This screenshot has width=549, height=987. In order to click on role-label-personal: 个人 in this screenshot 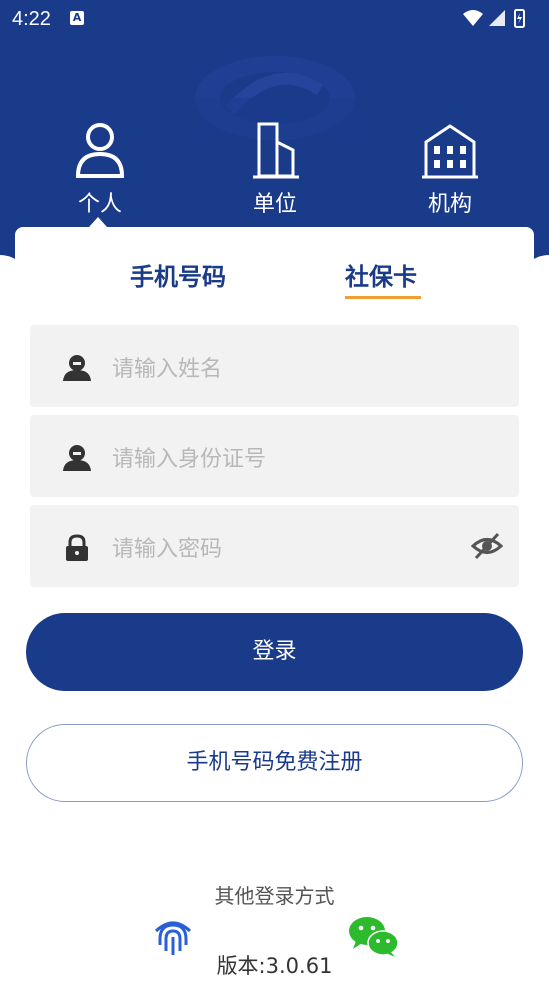, I will do `click(99, 204)`.